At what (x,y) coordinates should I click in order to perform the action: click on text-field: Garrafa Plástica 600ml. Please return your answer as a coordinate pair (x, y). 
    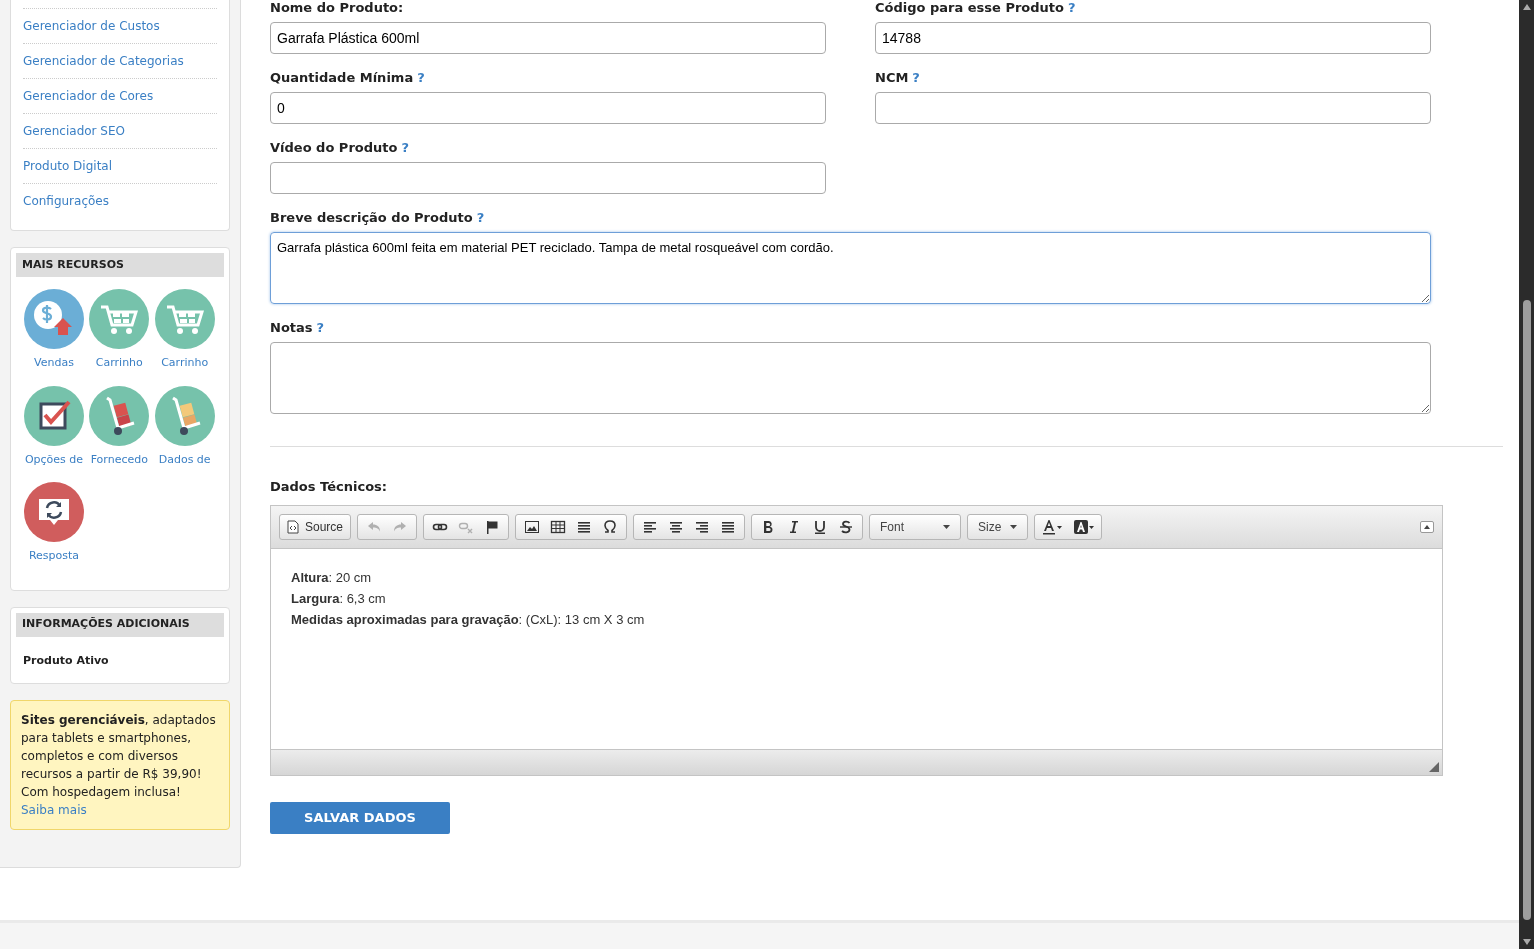
    Looking at the image, I should click on (548, 38).